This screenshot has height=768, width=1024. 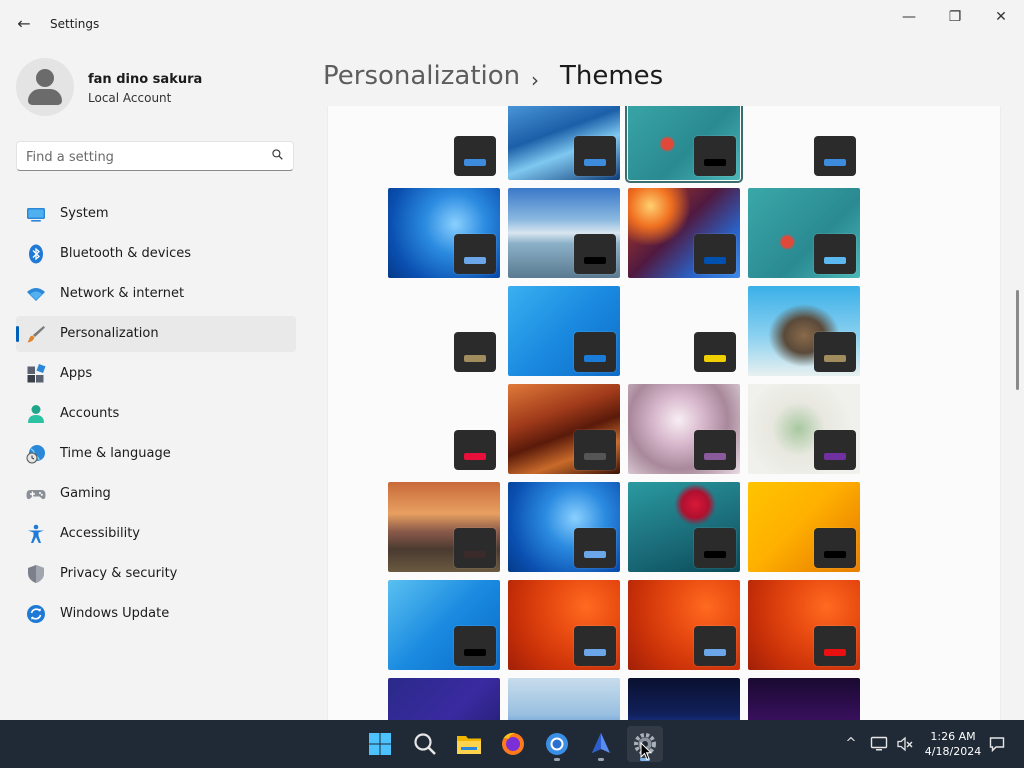 I want to click on sidebar-item-personalization: Personalization, so click(x=156, y=334).